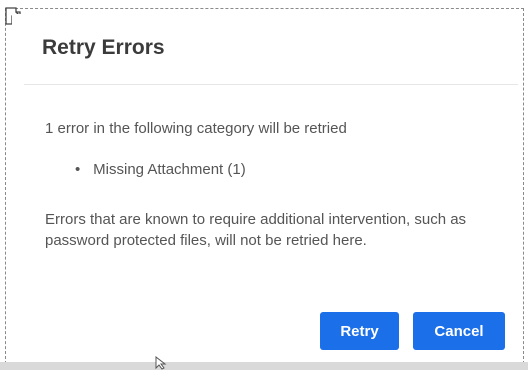 This screenshot has width=528, height=370. I want to click on title-divider, so click(271, 84).